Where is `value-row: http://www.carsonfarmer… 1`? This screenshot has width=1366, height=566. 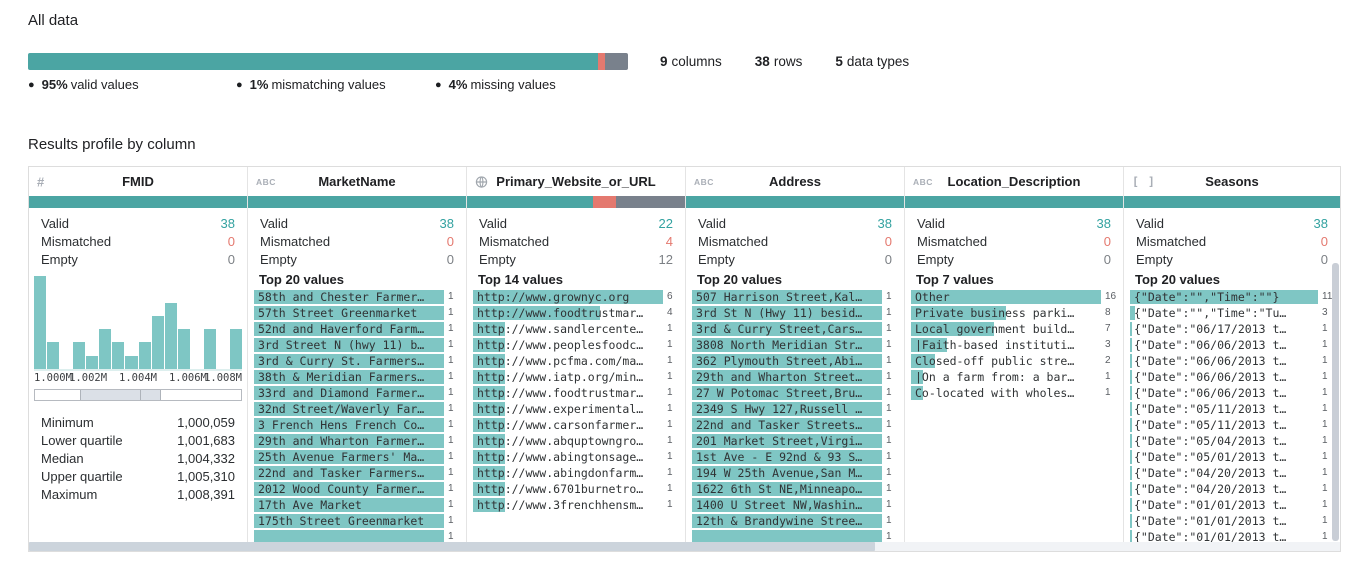
value-row: http://www.carsonfarmer… 1 is located at coordinates (576, 425).